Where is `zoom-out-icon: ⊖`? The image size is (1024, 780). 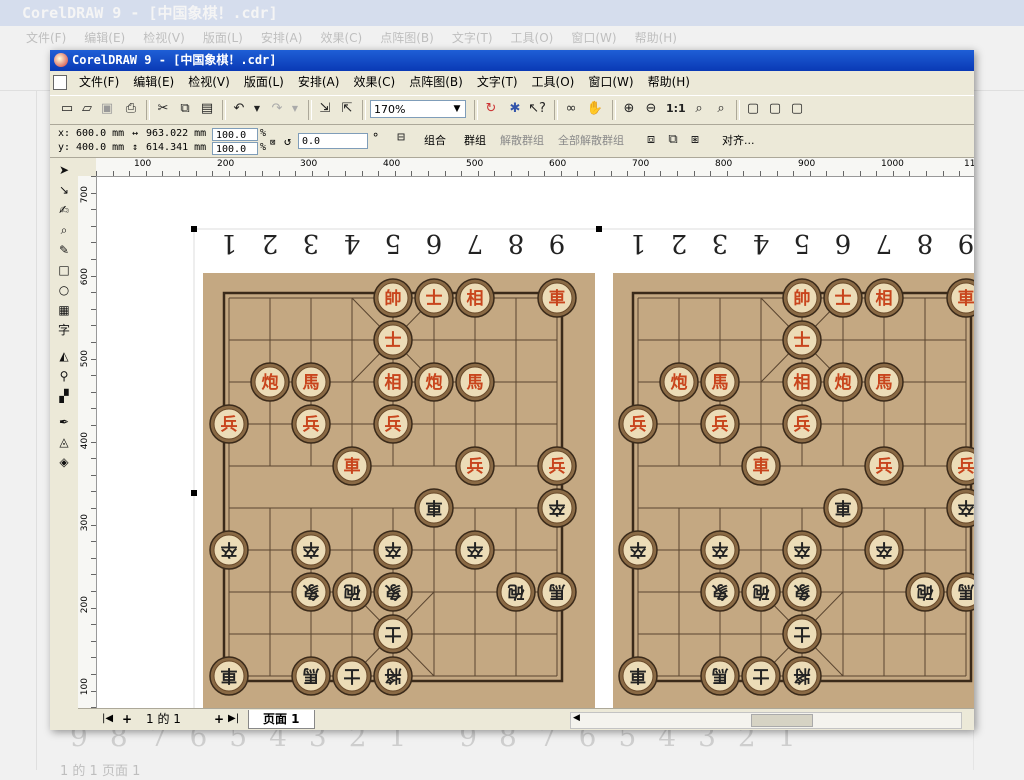
zoom-out-icon: ⊖ is located at coordinates (651, 109).